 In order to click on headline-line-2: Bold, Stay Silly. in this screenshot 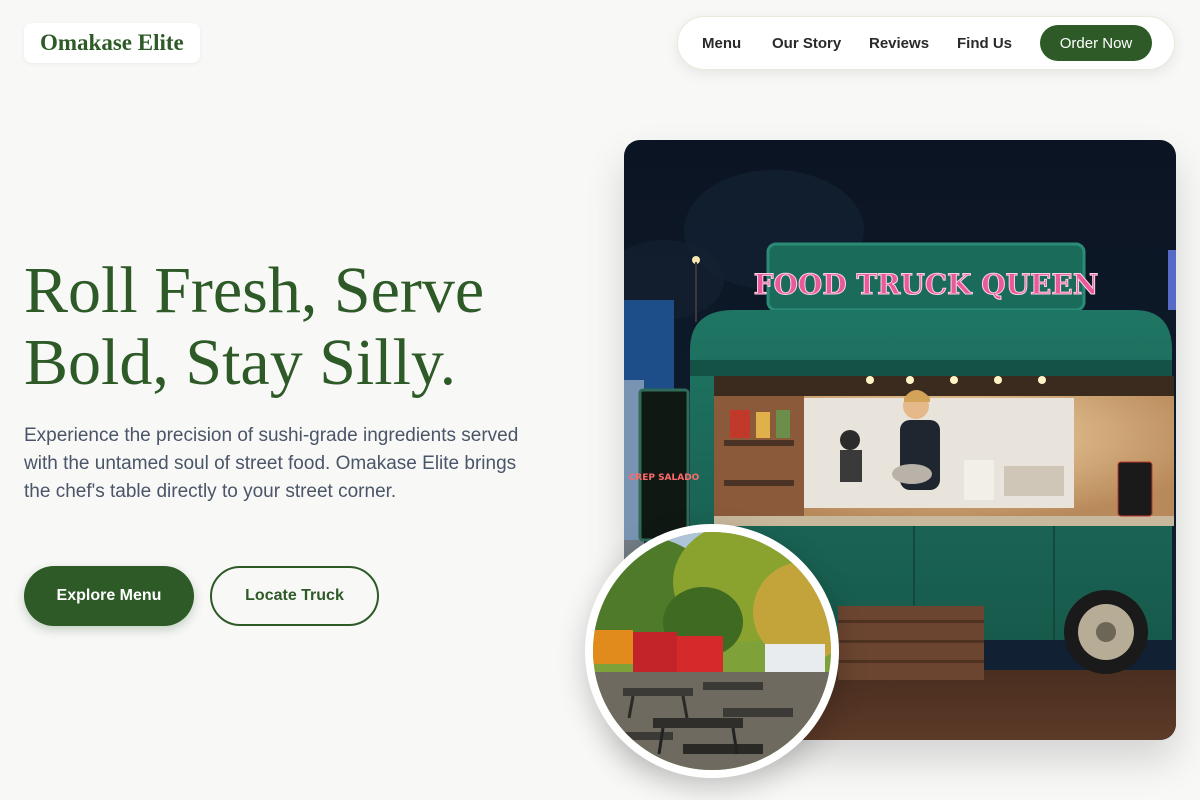, I will do `click(240, 362)`.